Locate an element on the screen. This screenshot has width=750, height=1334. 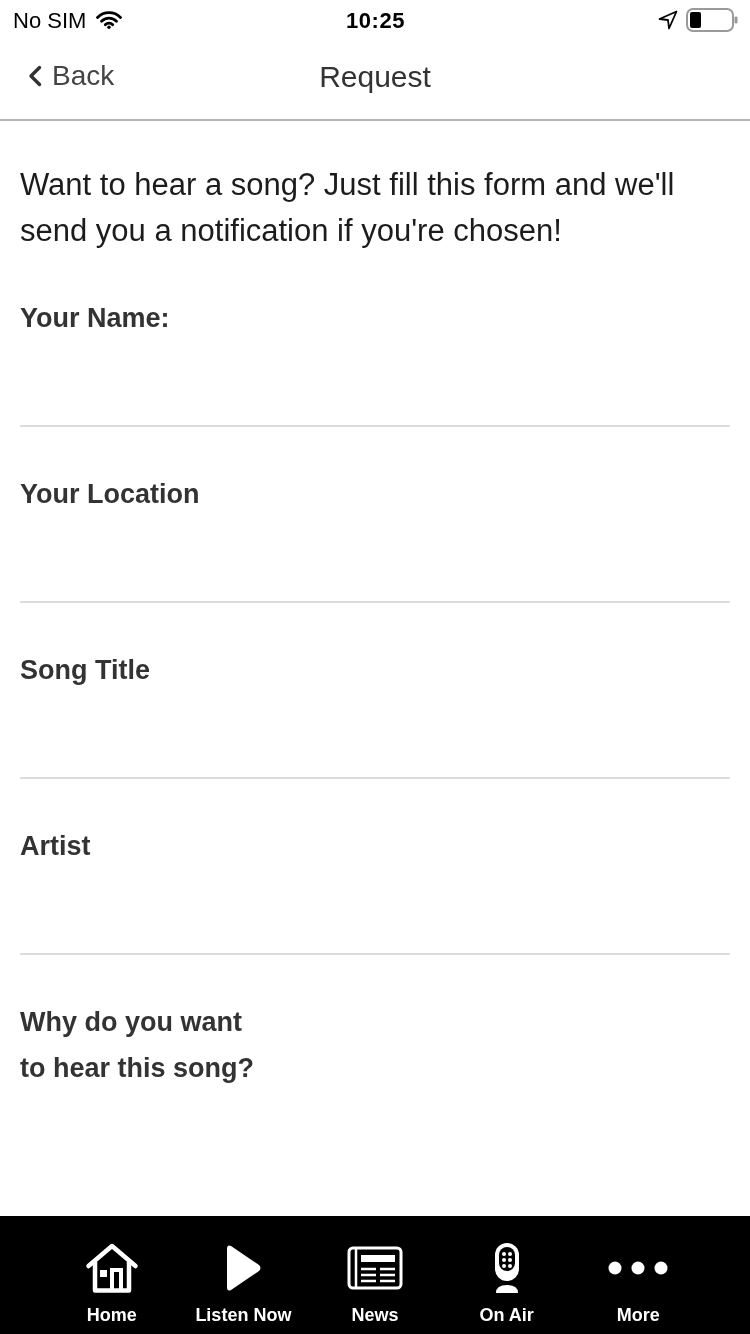
status-time: 10:25 is located at coordinates (375, 20).